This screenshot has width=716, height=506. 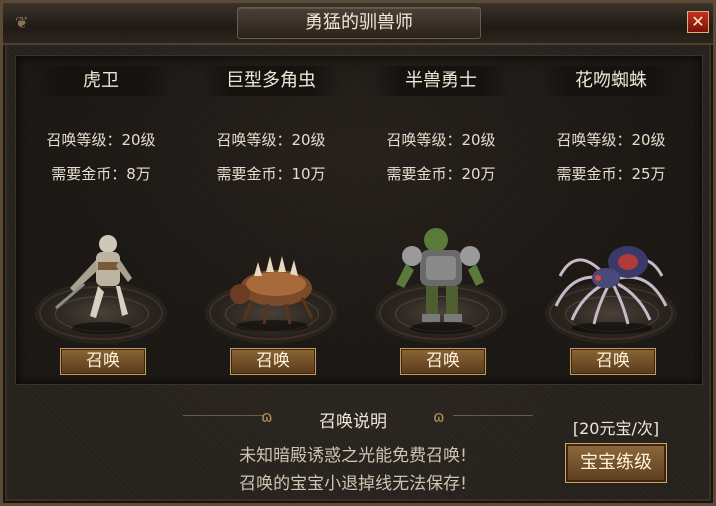 What do you see at coordinates (616, 428) in the screenshot?
I see `training-cost: [20元宝/次]` at bounding box center [616, 428].